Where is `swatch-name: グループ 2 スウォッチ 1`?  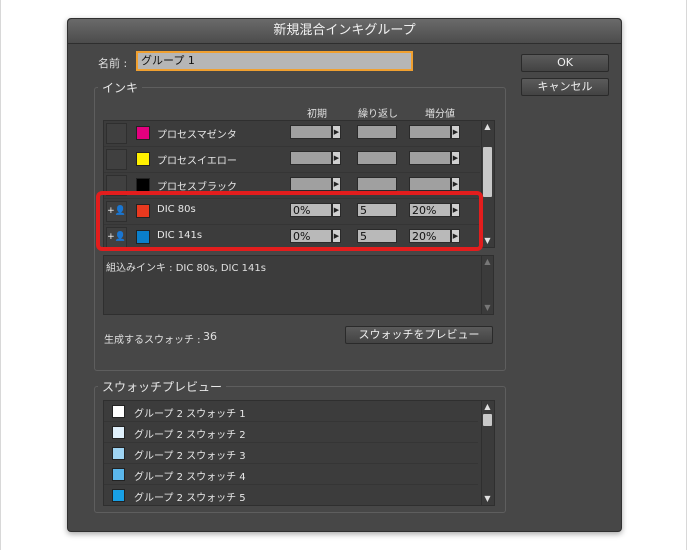 swatch-name: グループ 2 スウォッチ 1 is located at coordinates (190, 414).